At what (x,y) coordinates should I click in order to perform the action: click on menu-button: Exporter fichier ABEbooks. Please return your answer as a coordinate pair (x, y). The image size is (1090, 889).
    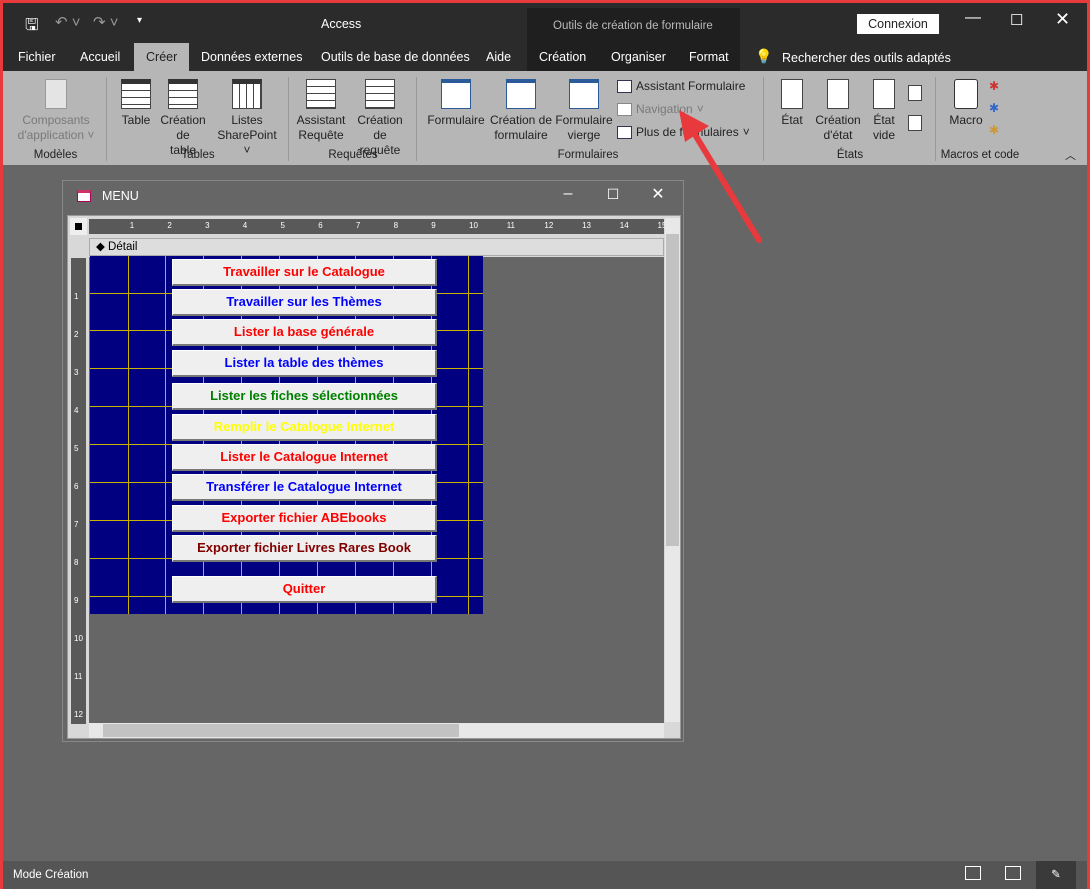
    Looking at the image, I should click on (304, 518).